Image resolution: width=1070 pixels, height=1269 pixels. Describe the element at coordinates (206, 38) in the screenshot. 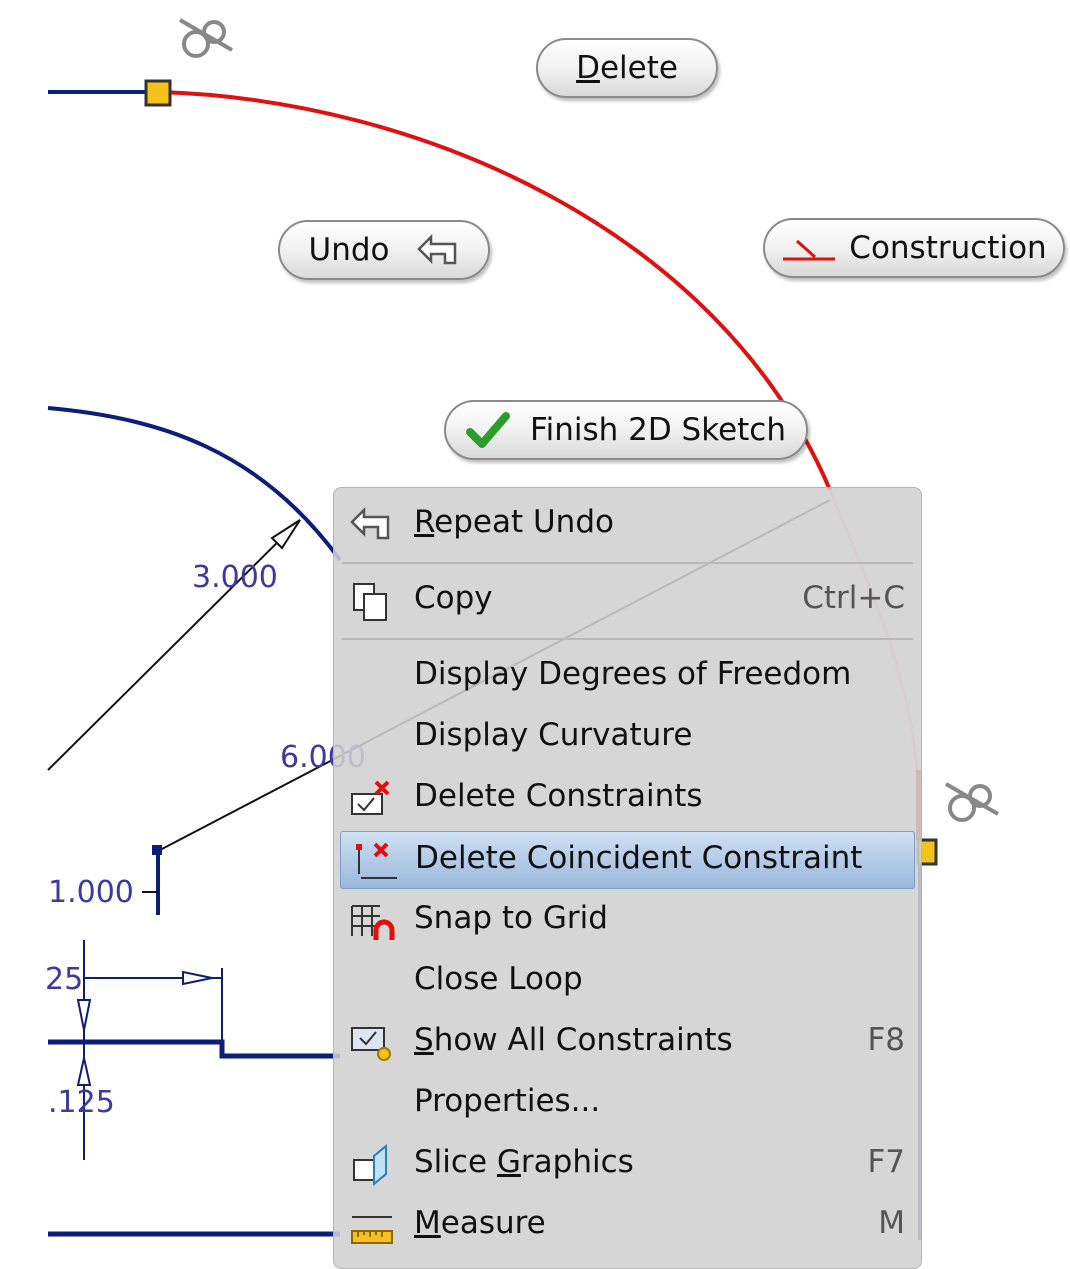

I see `constraint-glyph-icon` at that location.